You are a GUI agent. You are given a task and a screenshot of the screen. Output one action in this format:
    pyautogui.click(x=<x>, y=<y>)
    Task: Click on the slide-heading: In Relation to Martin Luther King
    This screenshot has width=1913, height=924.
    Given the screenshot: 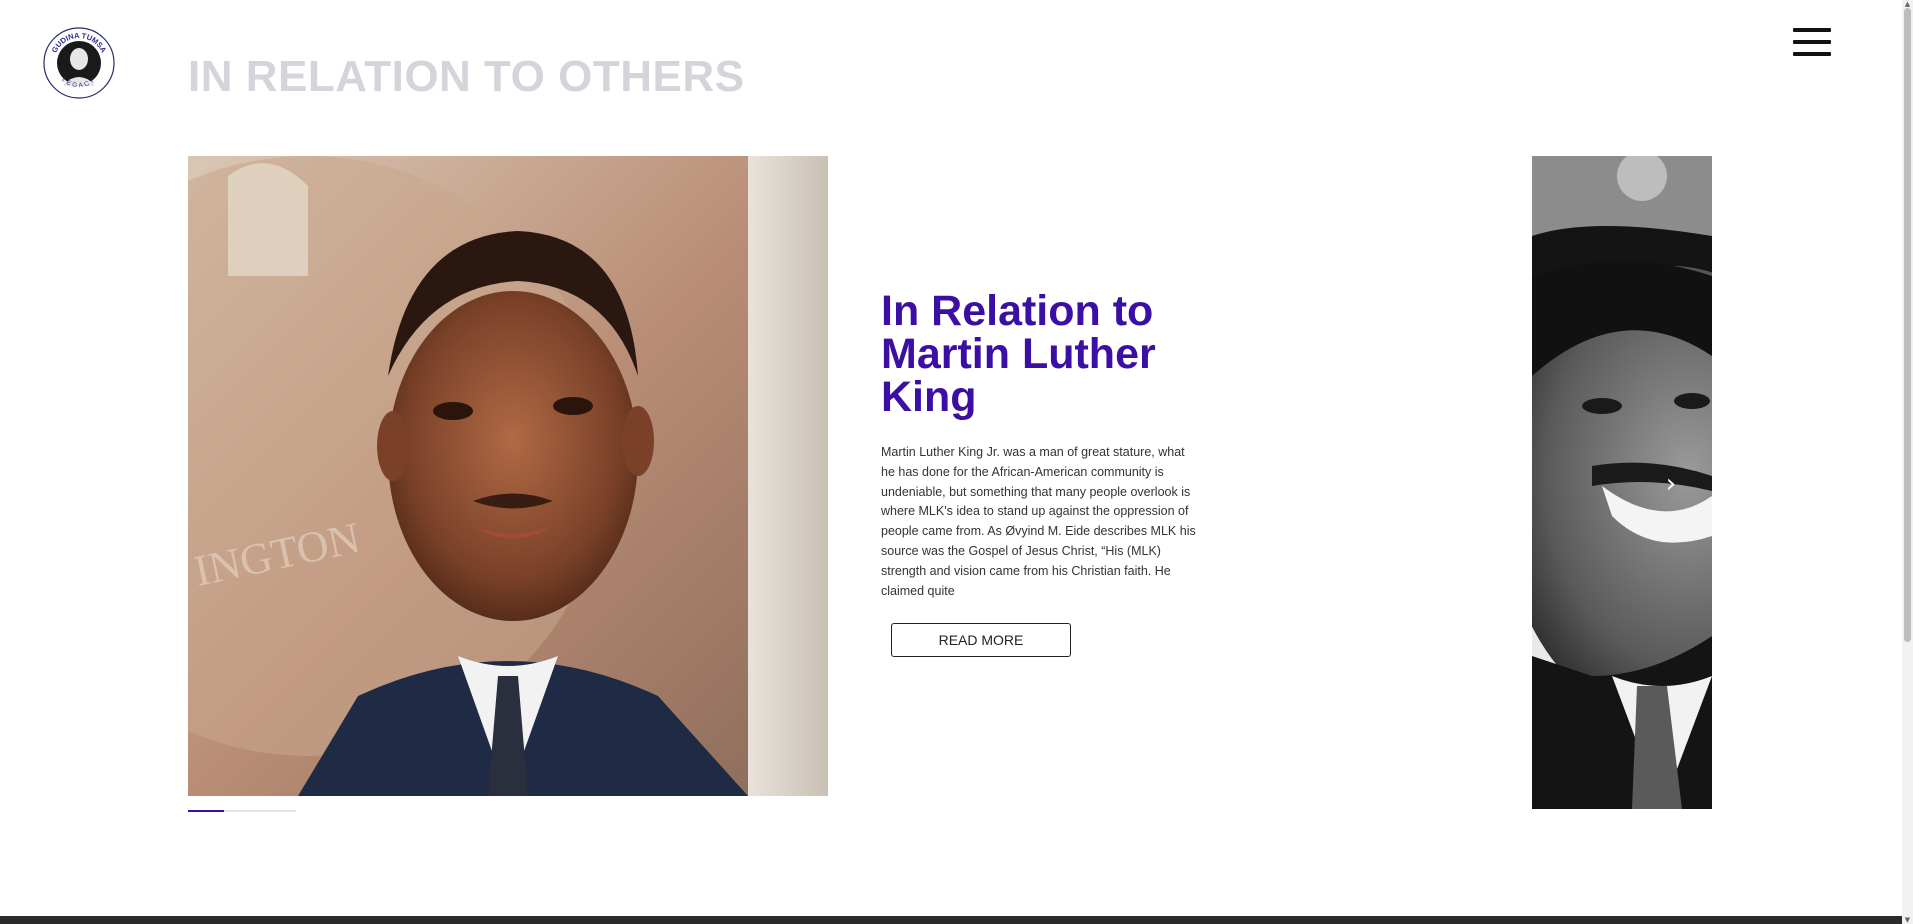 What is the action you would take?
    pyautogui.click(x=1018, y=354)
    